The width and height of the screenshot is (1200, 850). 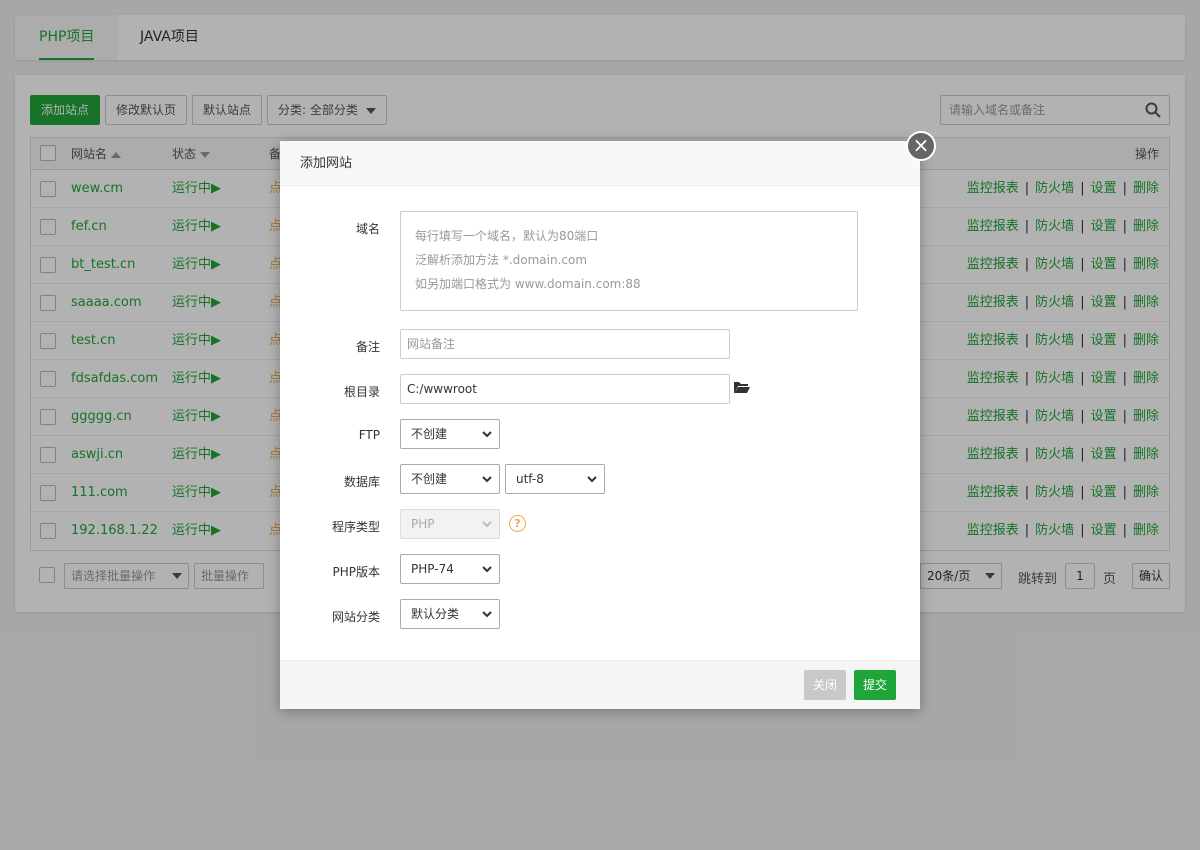 I want to click on site-category-select: 默认分类, so click(x=450, y=614).